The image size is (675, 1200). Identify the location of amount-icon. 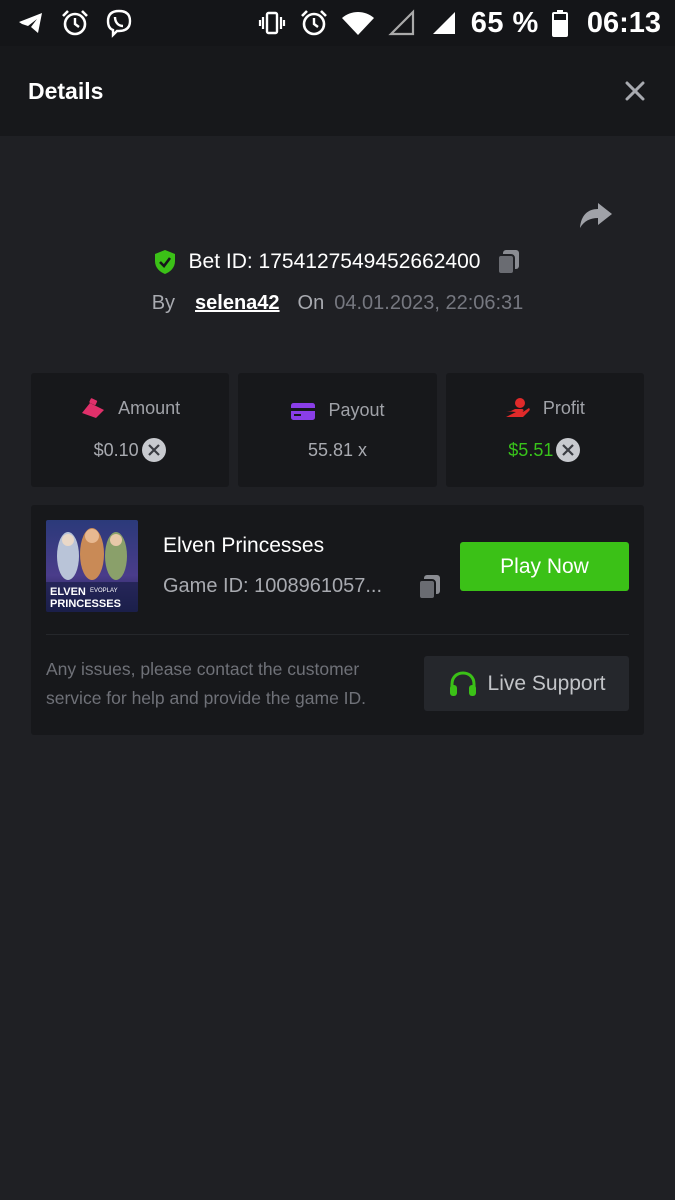
(93, 408).